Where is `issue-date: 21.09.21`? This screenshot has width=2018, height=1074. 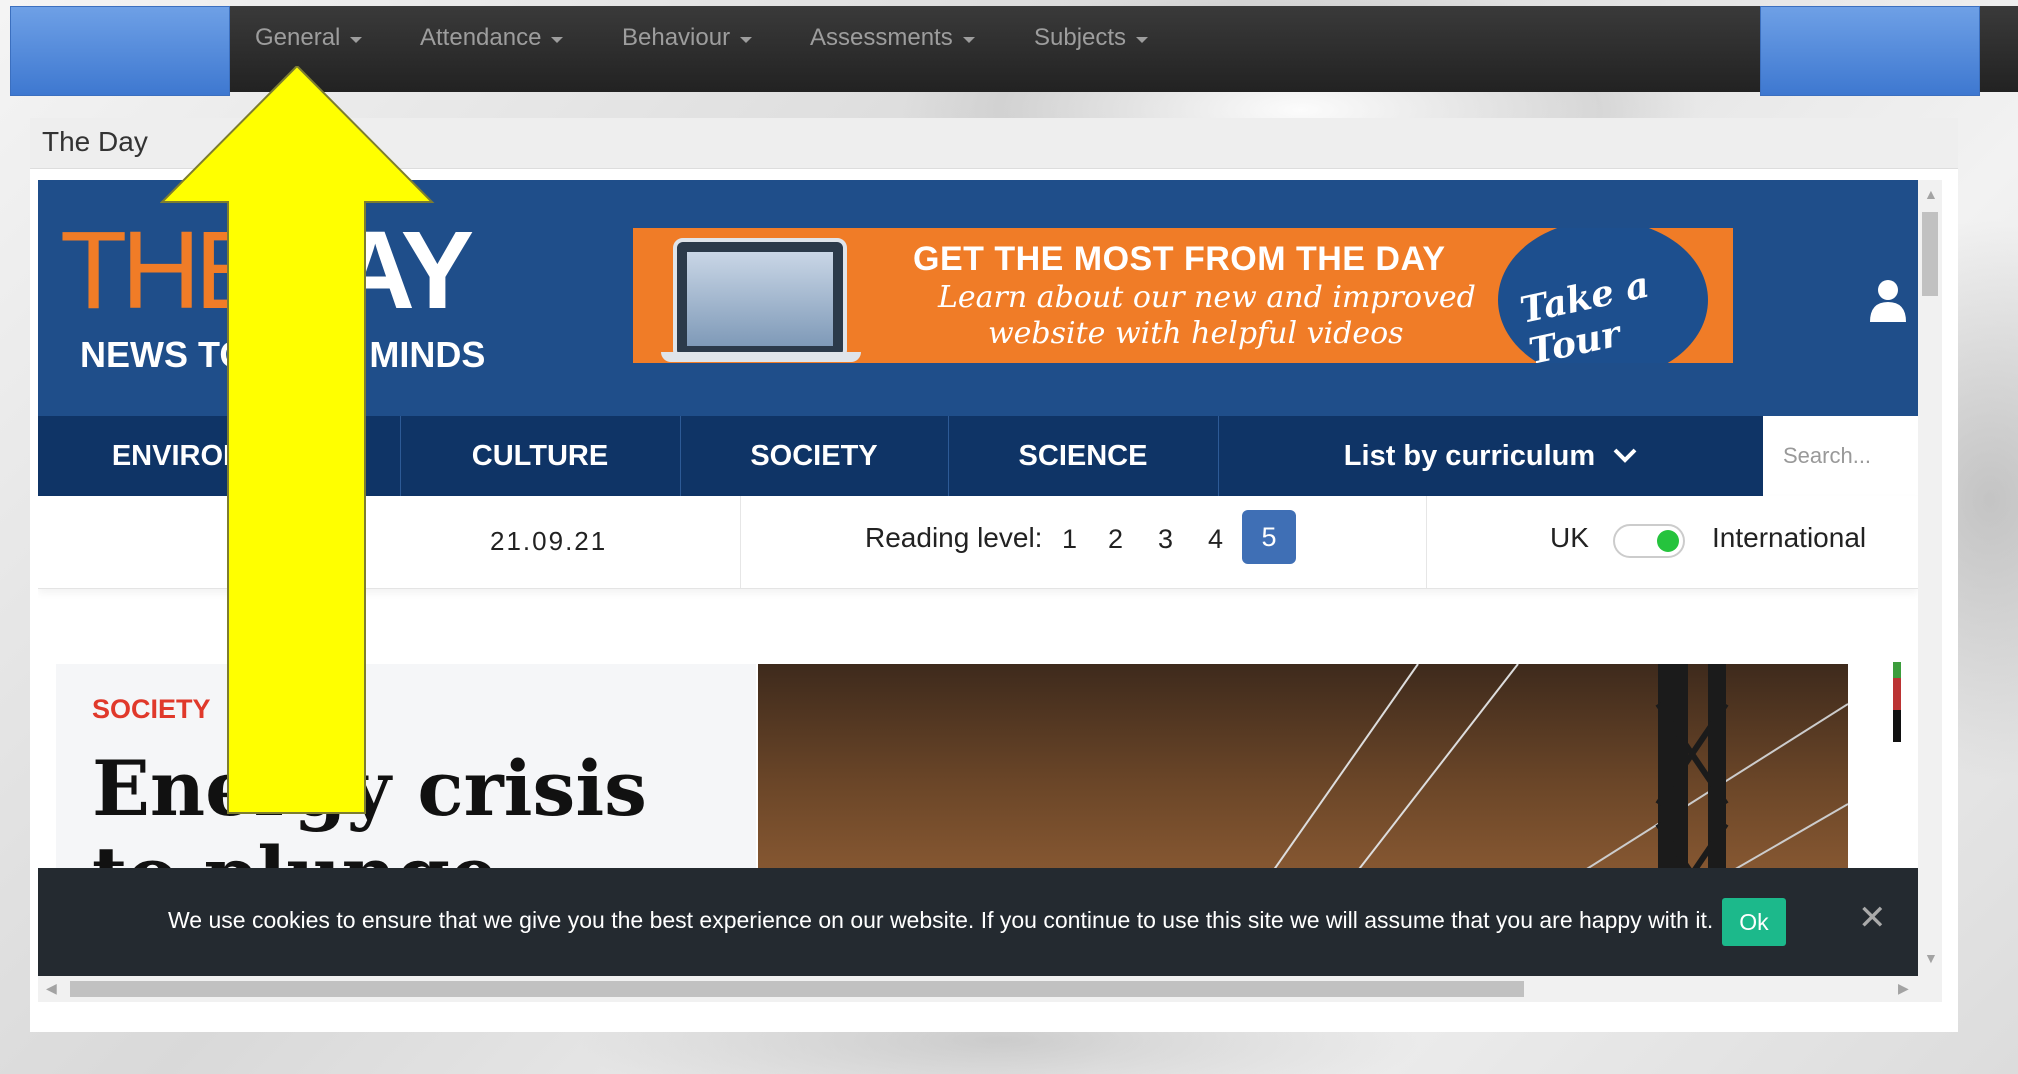 issue-date: 21.09.21 is located at coordinates (549, 541).